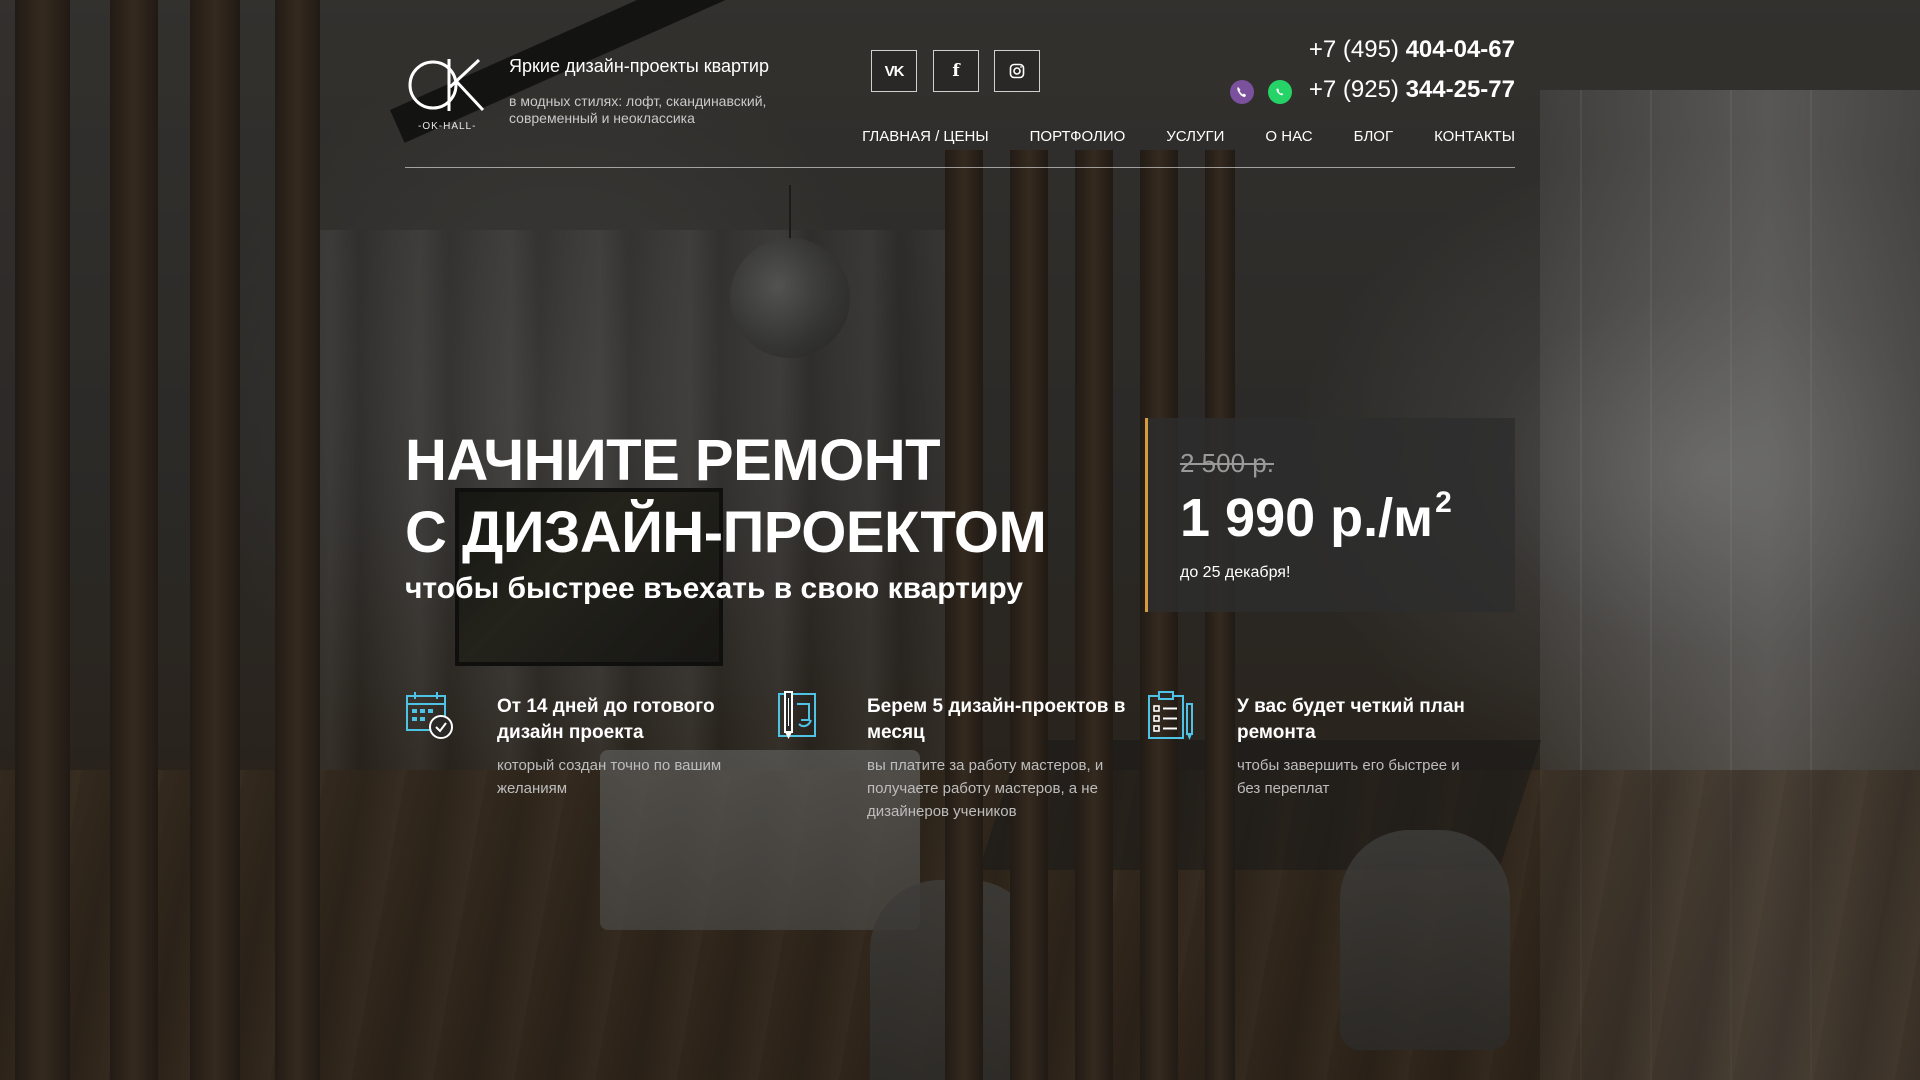 The width and height of the screenshot is (1920, 1080). Describe the element at coordinates (925, 136) in the screenshot. I see `nav-item-home-prices: ГЛАВНАЯ / ЦЕНЫ` at that location.